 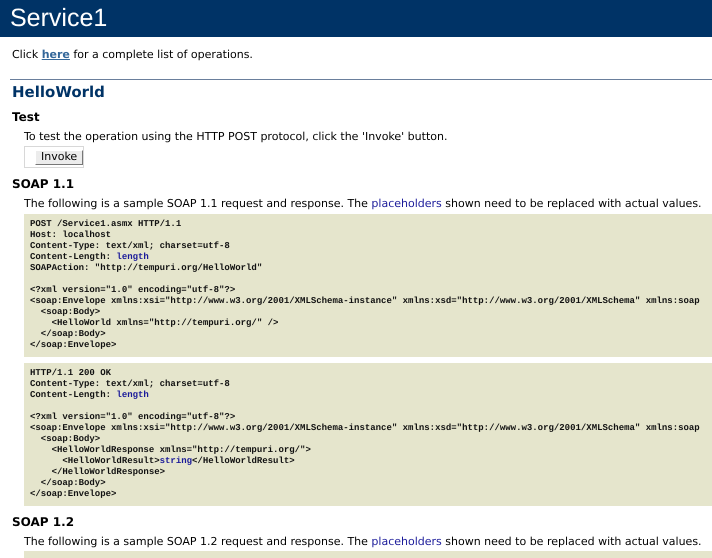 What do you see at coordinates (363, 203) in the screenshot?
I see `section-description: The following is a sample SOAP 1.1 request and response. The placeholders shown need to be replaced with actual values.` at bounding box center [363, 203].